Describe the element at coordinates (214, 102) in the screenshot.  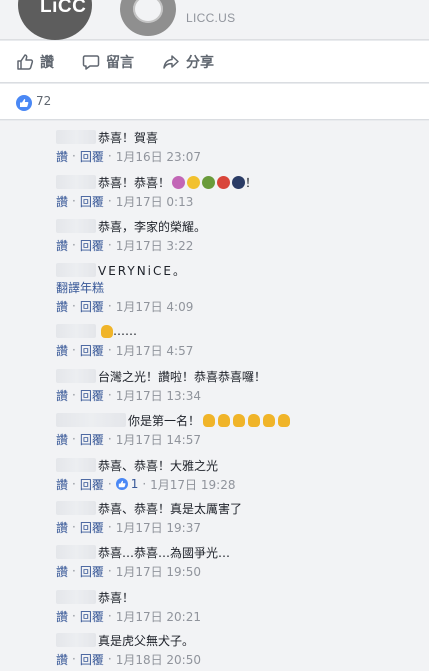
I see `reactions-summary: 72` at that location.